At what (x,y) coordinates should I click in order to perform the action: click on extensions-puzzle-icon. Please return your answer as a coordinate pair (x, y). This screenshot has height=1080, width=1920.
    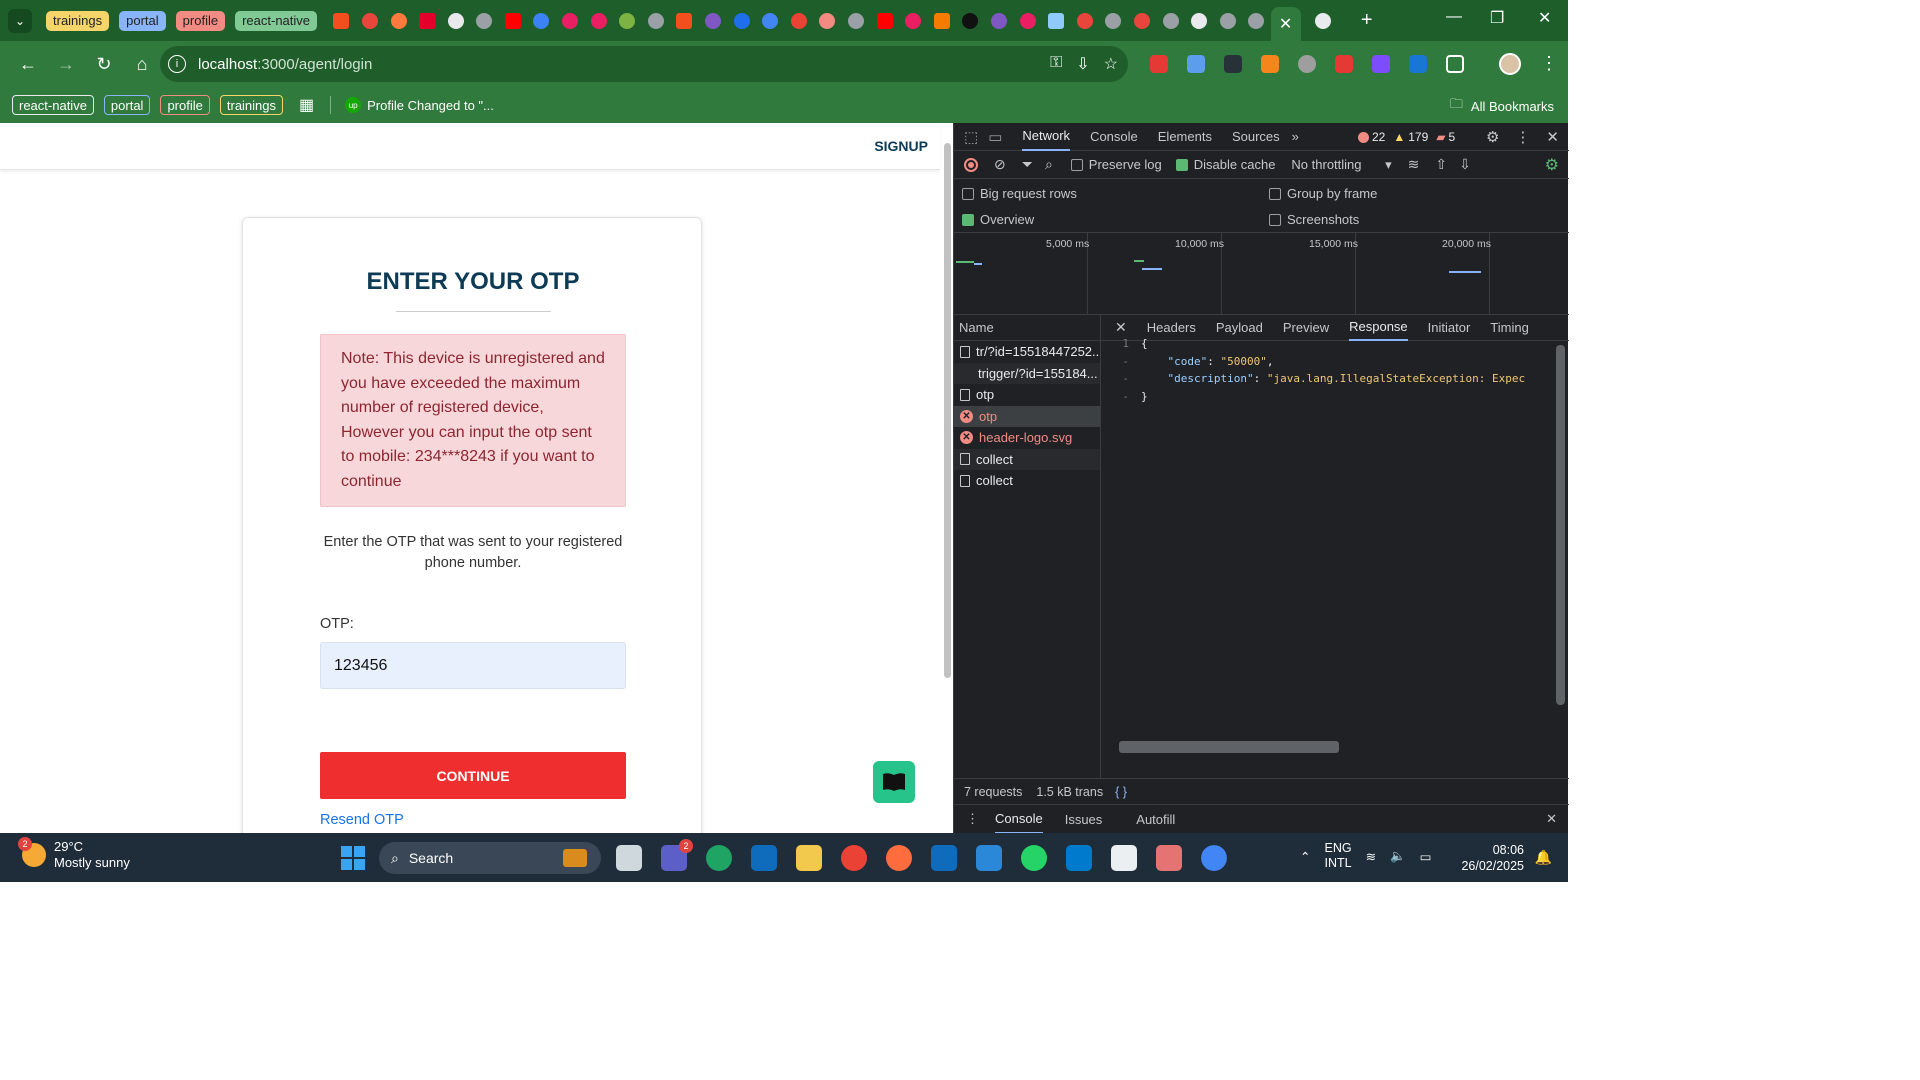
    Looking at the image, I should click on (1455, 64).